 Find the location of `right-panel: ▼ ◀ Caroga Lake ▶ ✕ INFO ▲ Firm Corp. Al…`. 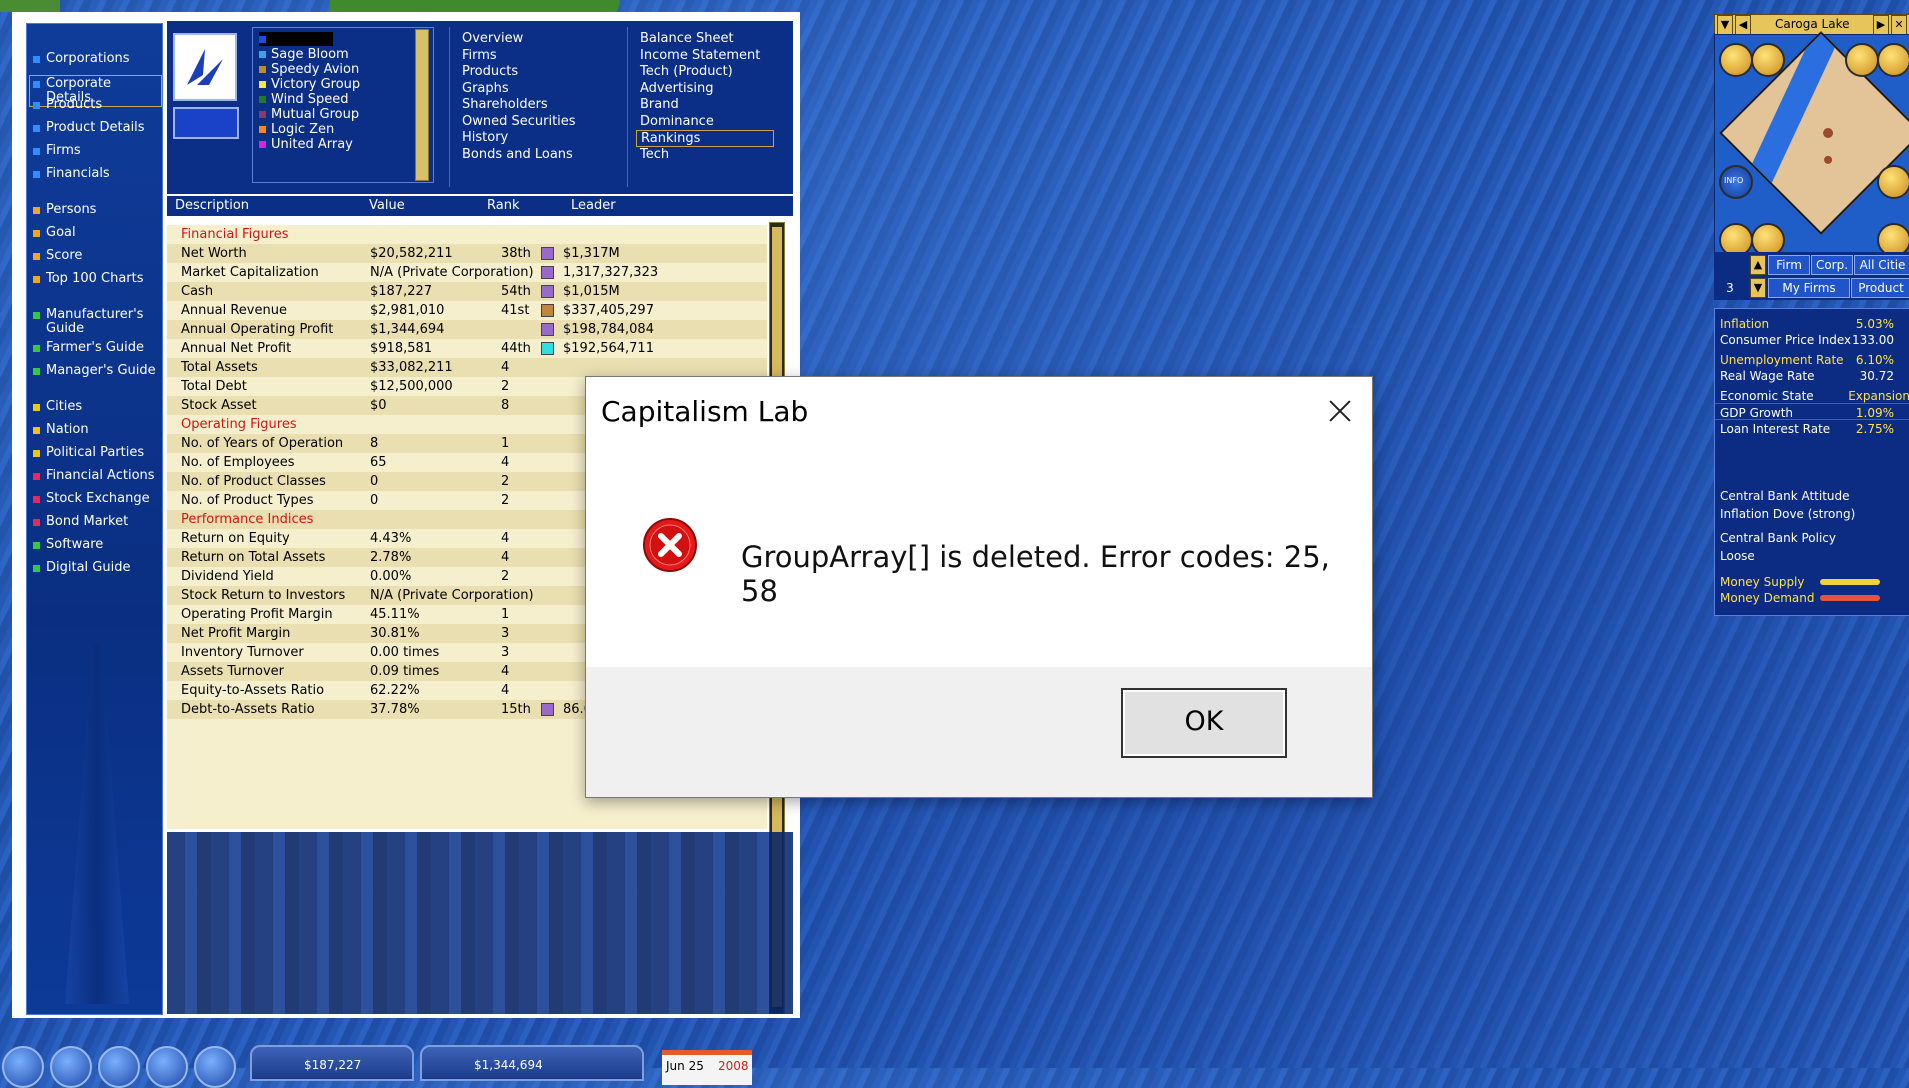

right-panel: ▼ ◀ Caroga Lake ▶ ✕ INFO ▲ Firm Corp. Al… is located at coordinates (1811, 323).